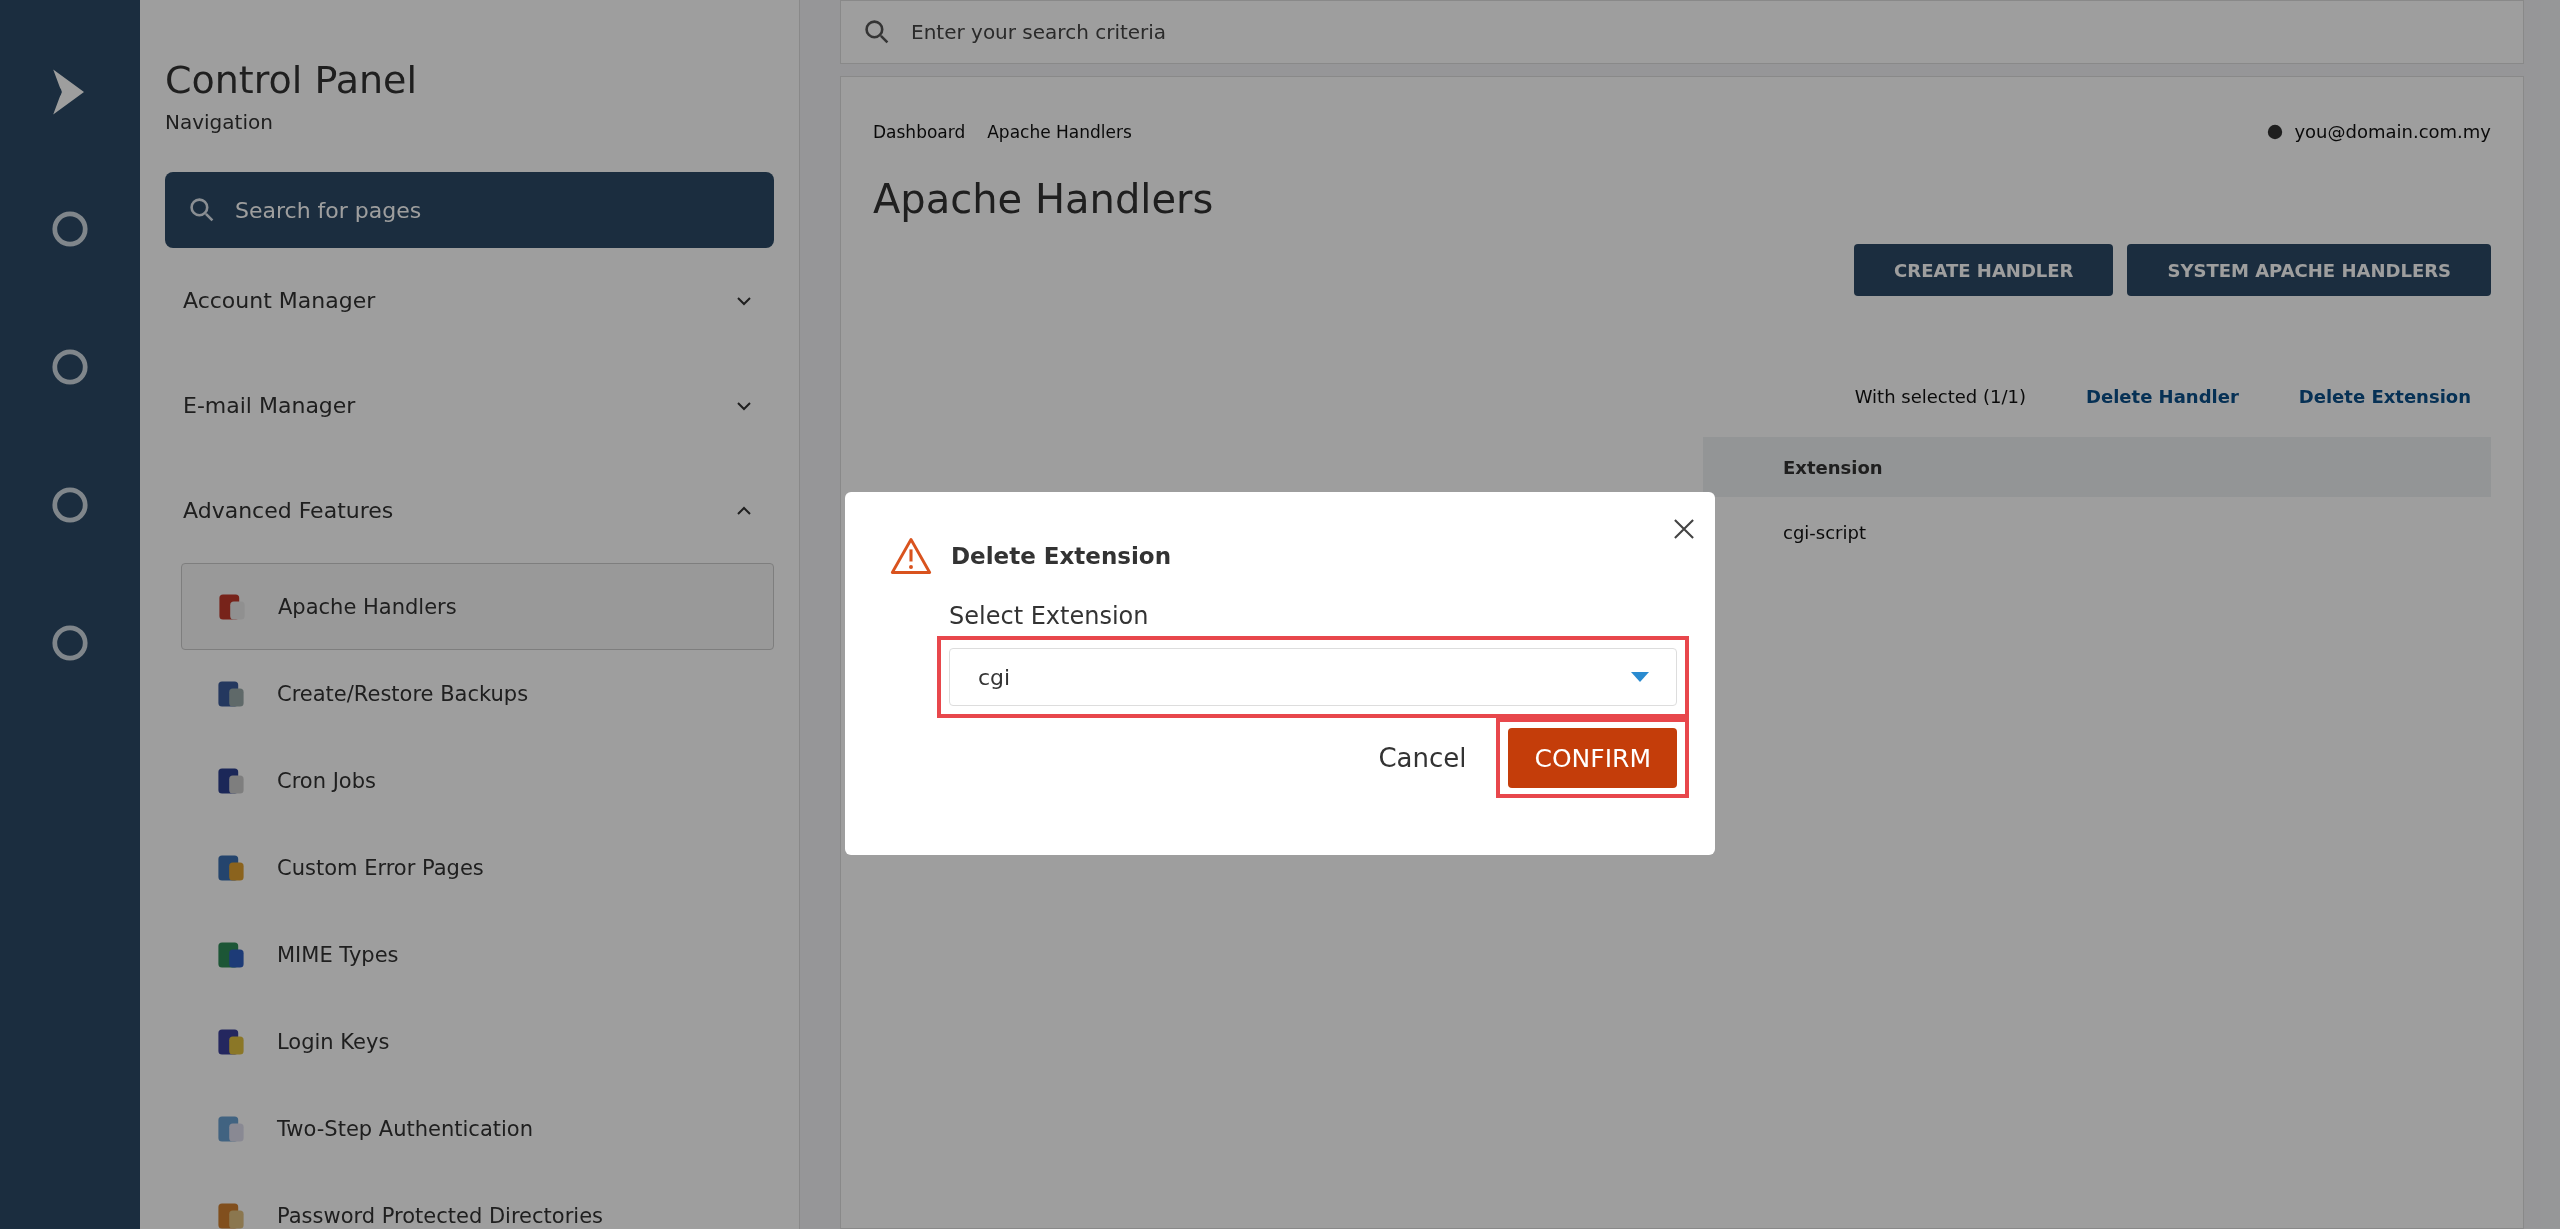  I want to click on menu-item: Apache Handlers, so click(477, 606).